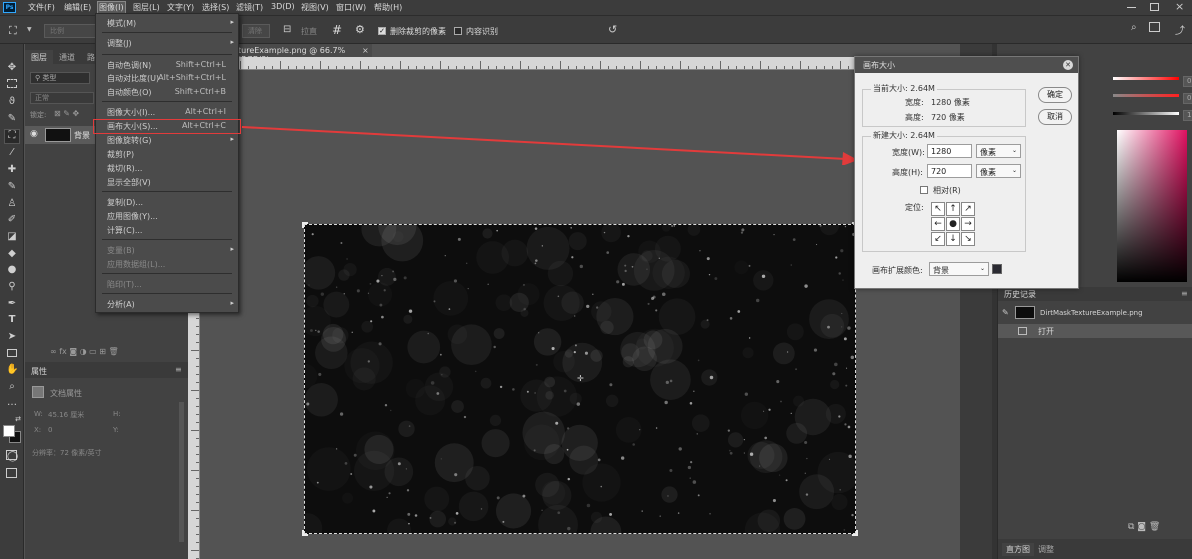 The width and height of the screenshot is (1192, 559). Describe the element at coordinates (968, 224) in the screenshot. I see `anchor-cell: →` at that location.